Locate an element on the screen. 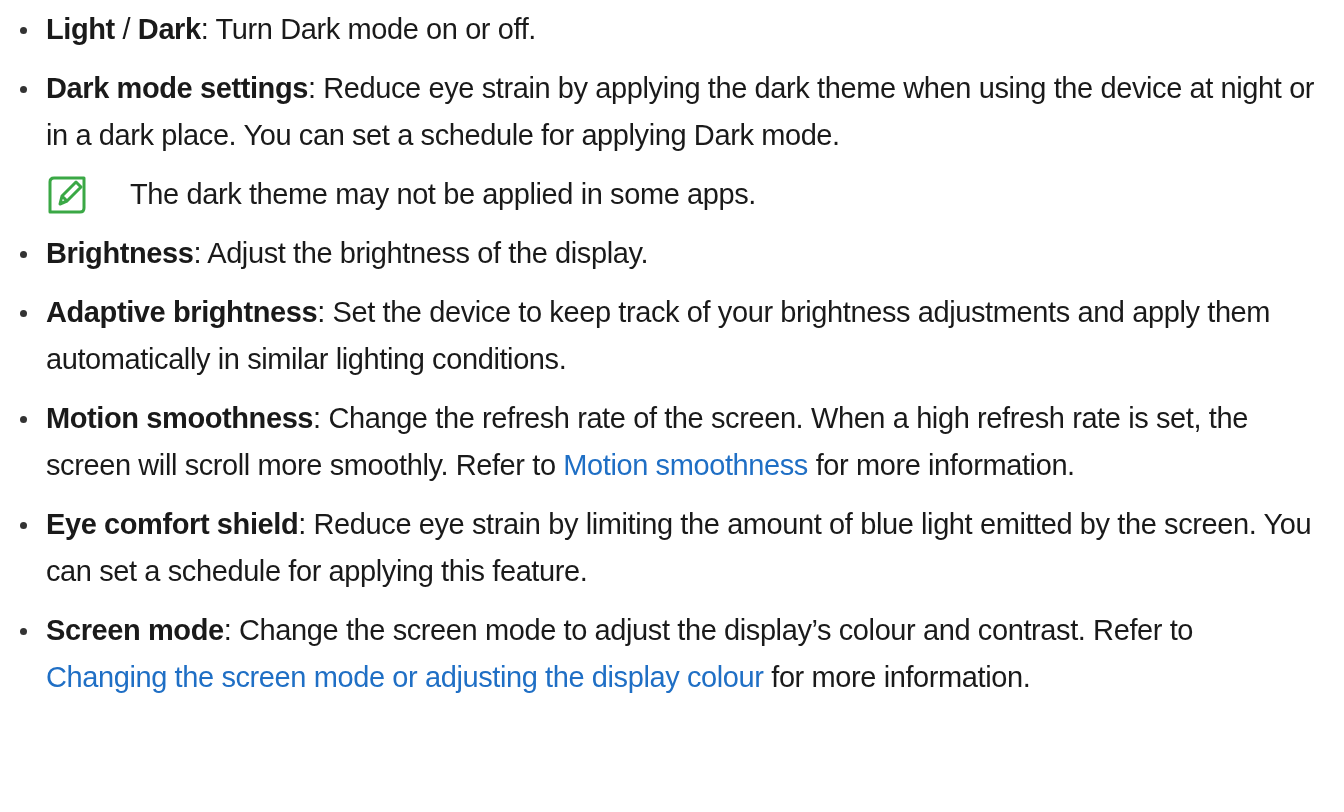  bullet-text: Eye comfort shield: Reduce eye strain by limiting the amount of blue light emitted by the screen. You can set a schedule for applying this feature. is located at coordinates (679, 548).